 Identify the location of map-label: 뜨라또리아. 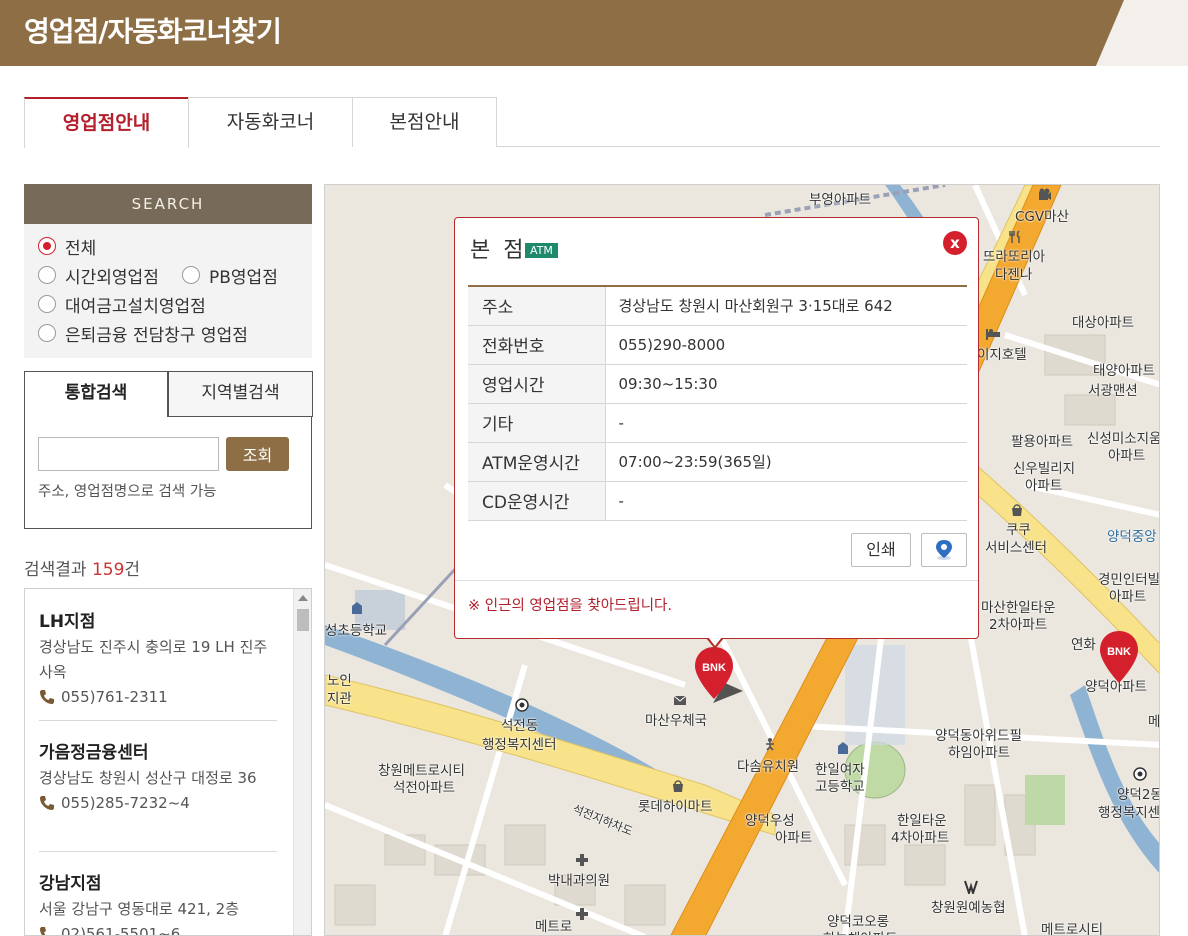
(1014, 257).